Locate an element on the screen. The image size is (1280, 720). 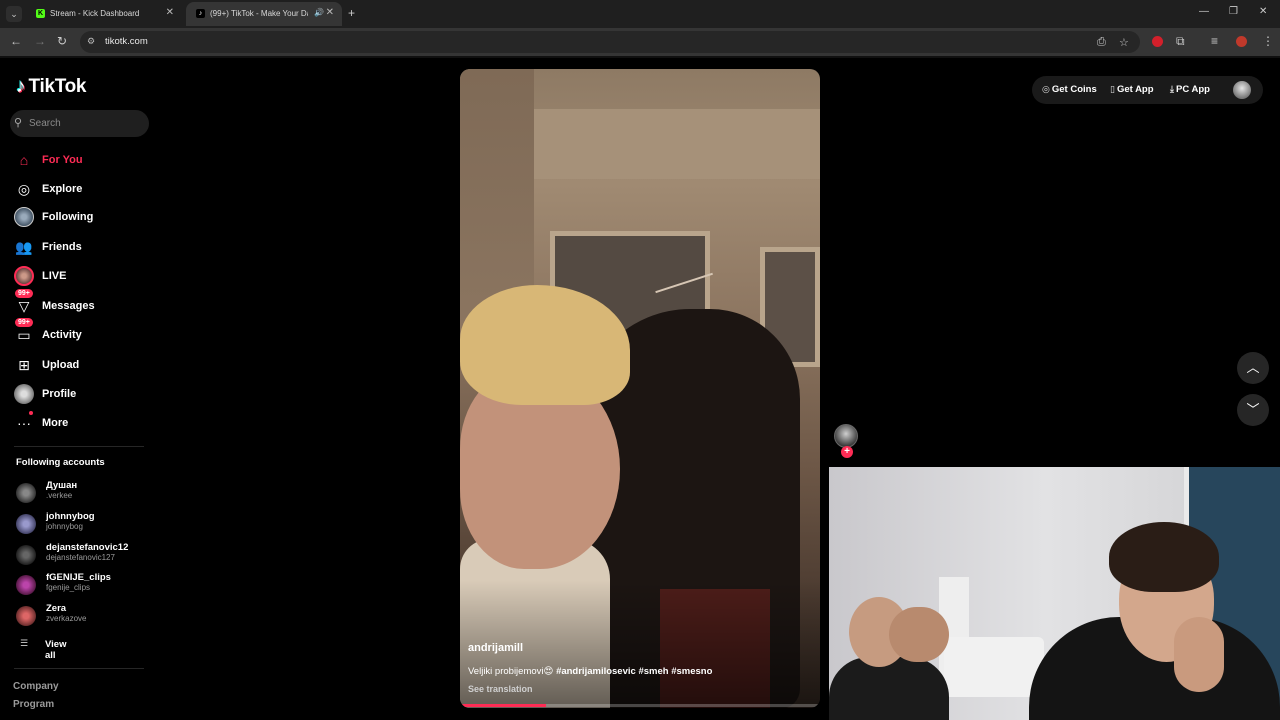
pc-app-button: ⤓ PC App is located at coordinates (1190, 89).